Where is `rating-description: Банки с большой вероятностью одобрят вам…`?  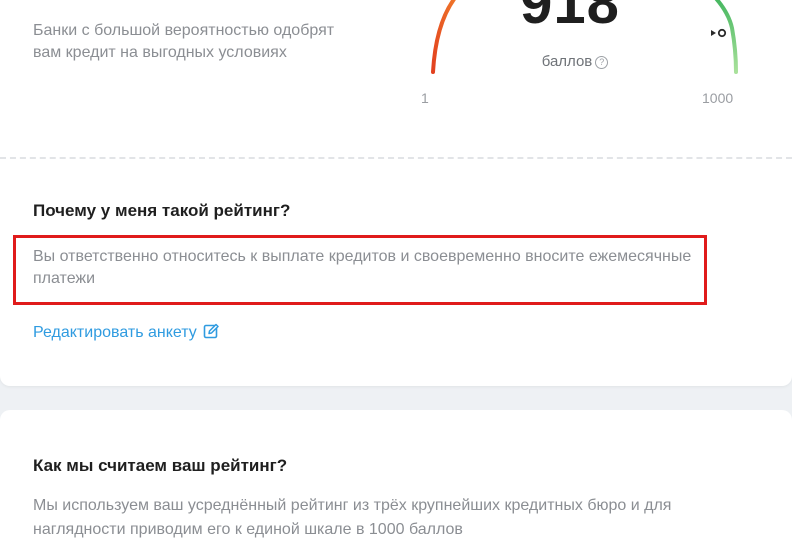
rating-description: Банки с большой вероятностью одобрят вам… is located at coordinates (184, 41).